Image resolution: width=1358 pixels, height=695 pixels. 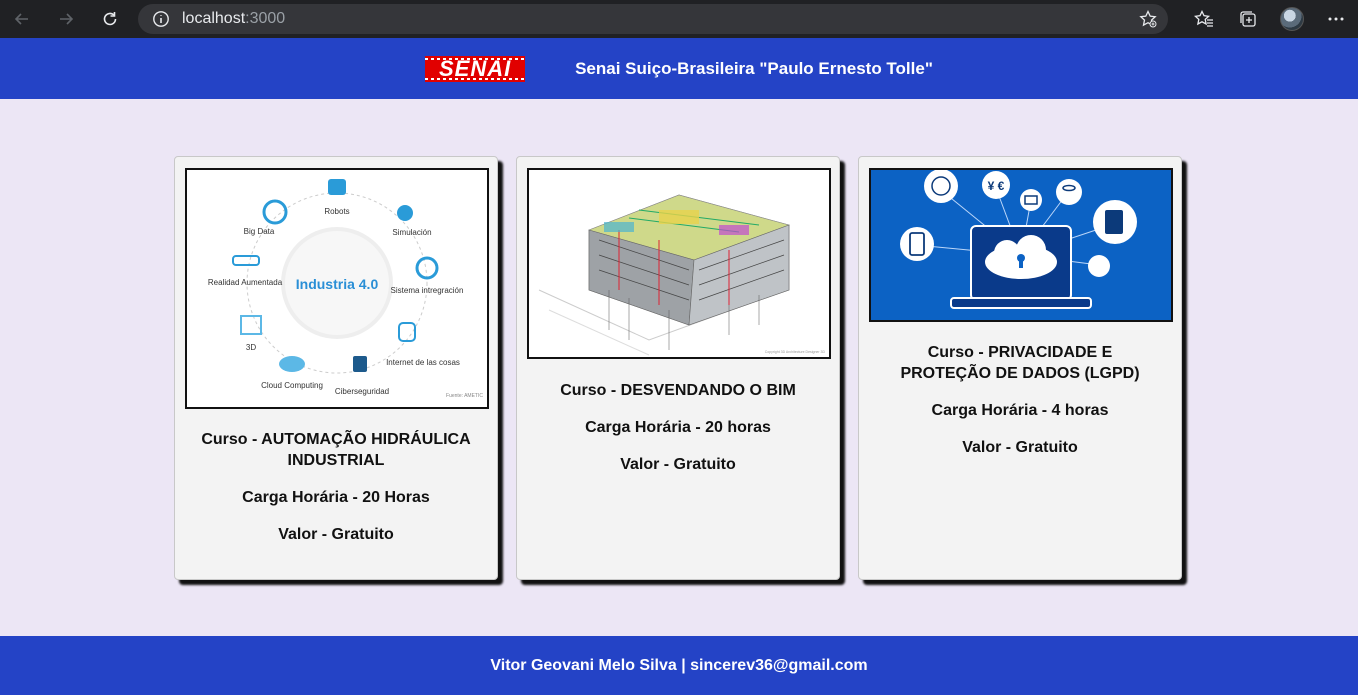 What do you see at coordinates (423, 362) in the screenshot?
I see `label-internet: Internet de las cosas` at bounding box center [423, 362].